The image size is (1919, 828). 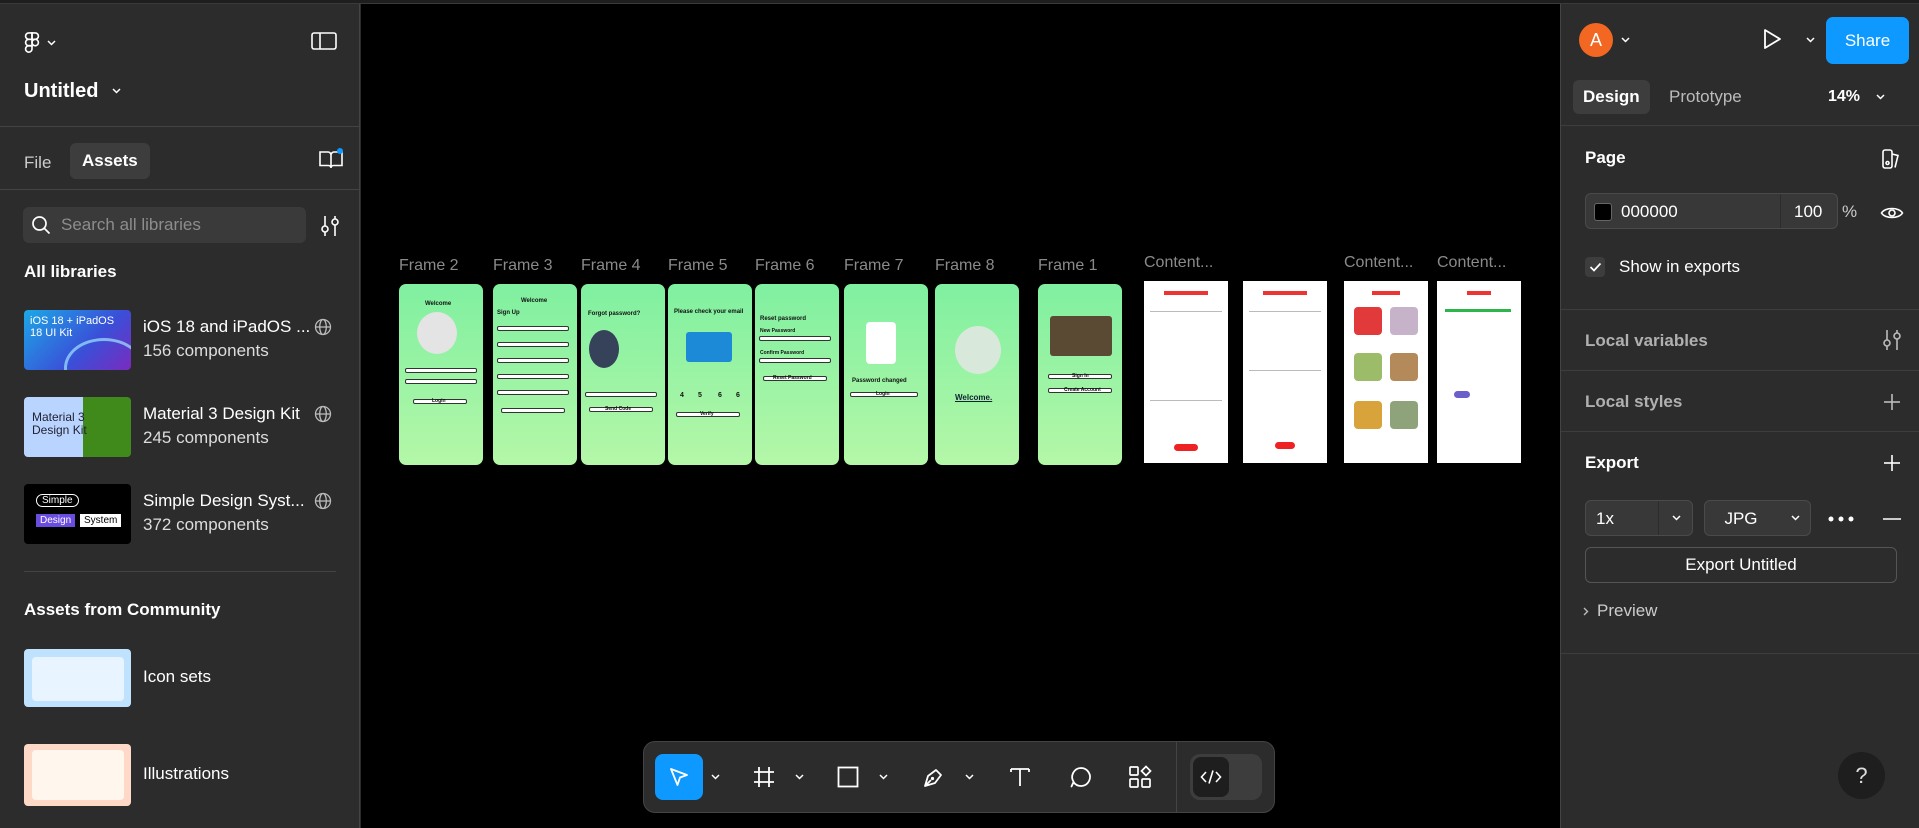 I want to click on user-avatar: A, so click(x=1596, y=40).